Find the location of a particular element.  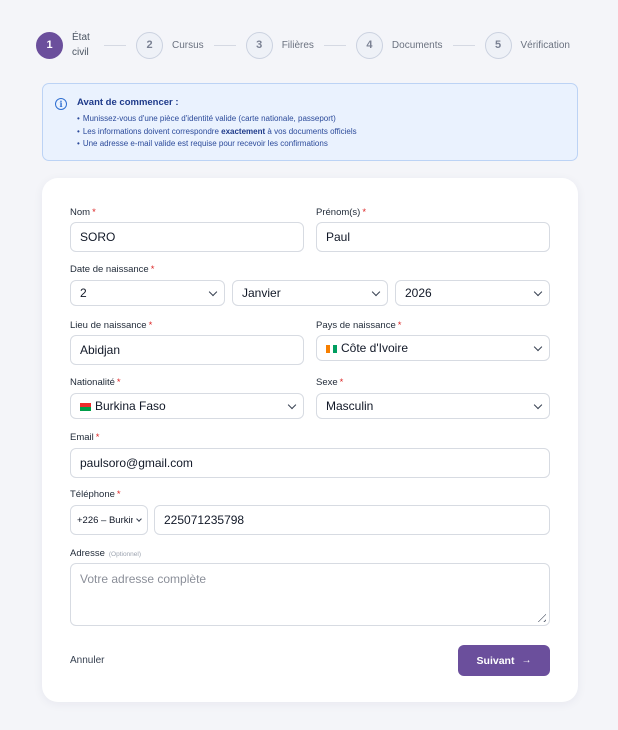

nationalite-select: Burkina Faso is located at coordinates (187, 406).